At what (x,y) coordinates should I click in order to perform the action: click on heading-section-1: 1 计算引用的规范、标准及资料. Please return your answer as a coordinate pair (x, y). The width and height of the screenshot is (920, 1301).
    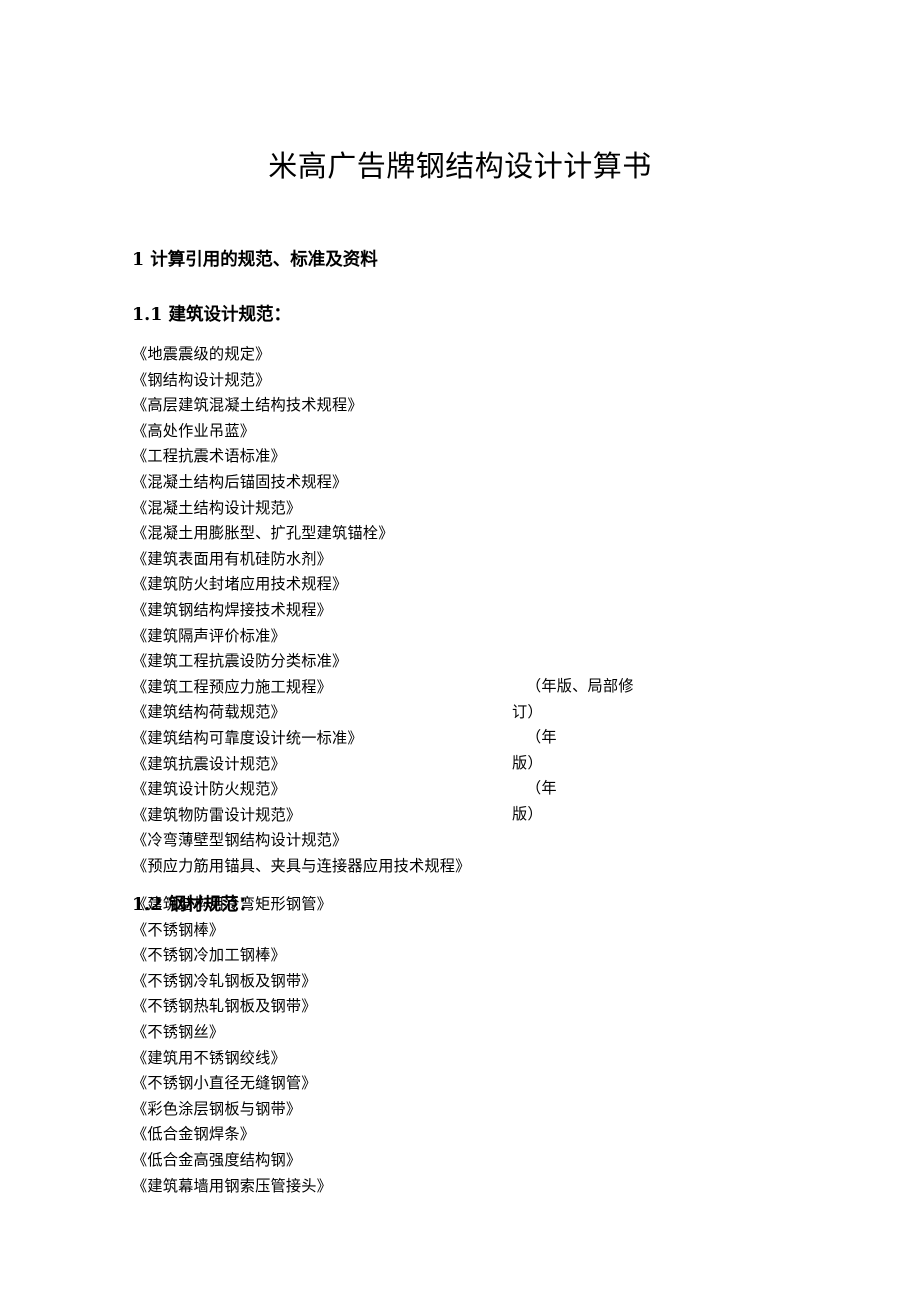
    Looking at the image, I should click on (255, 260).